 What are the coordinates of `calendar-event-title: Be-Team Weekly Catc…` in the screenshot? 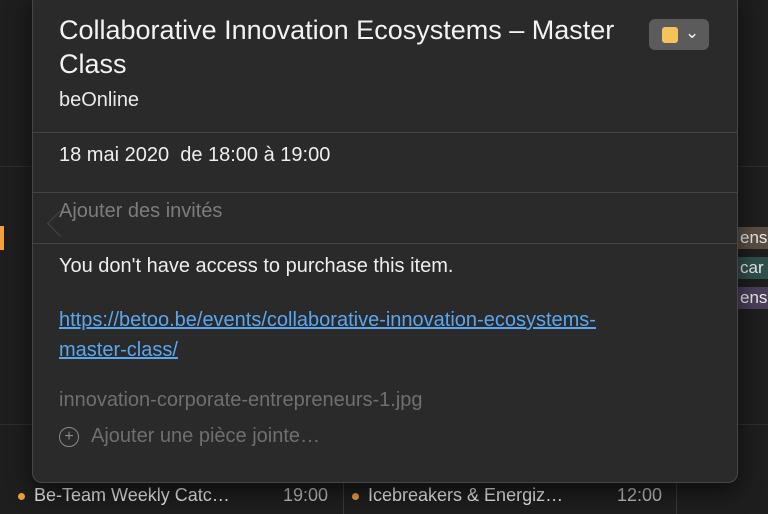 It's located at (132, 495).